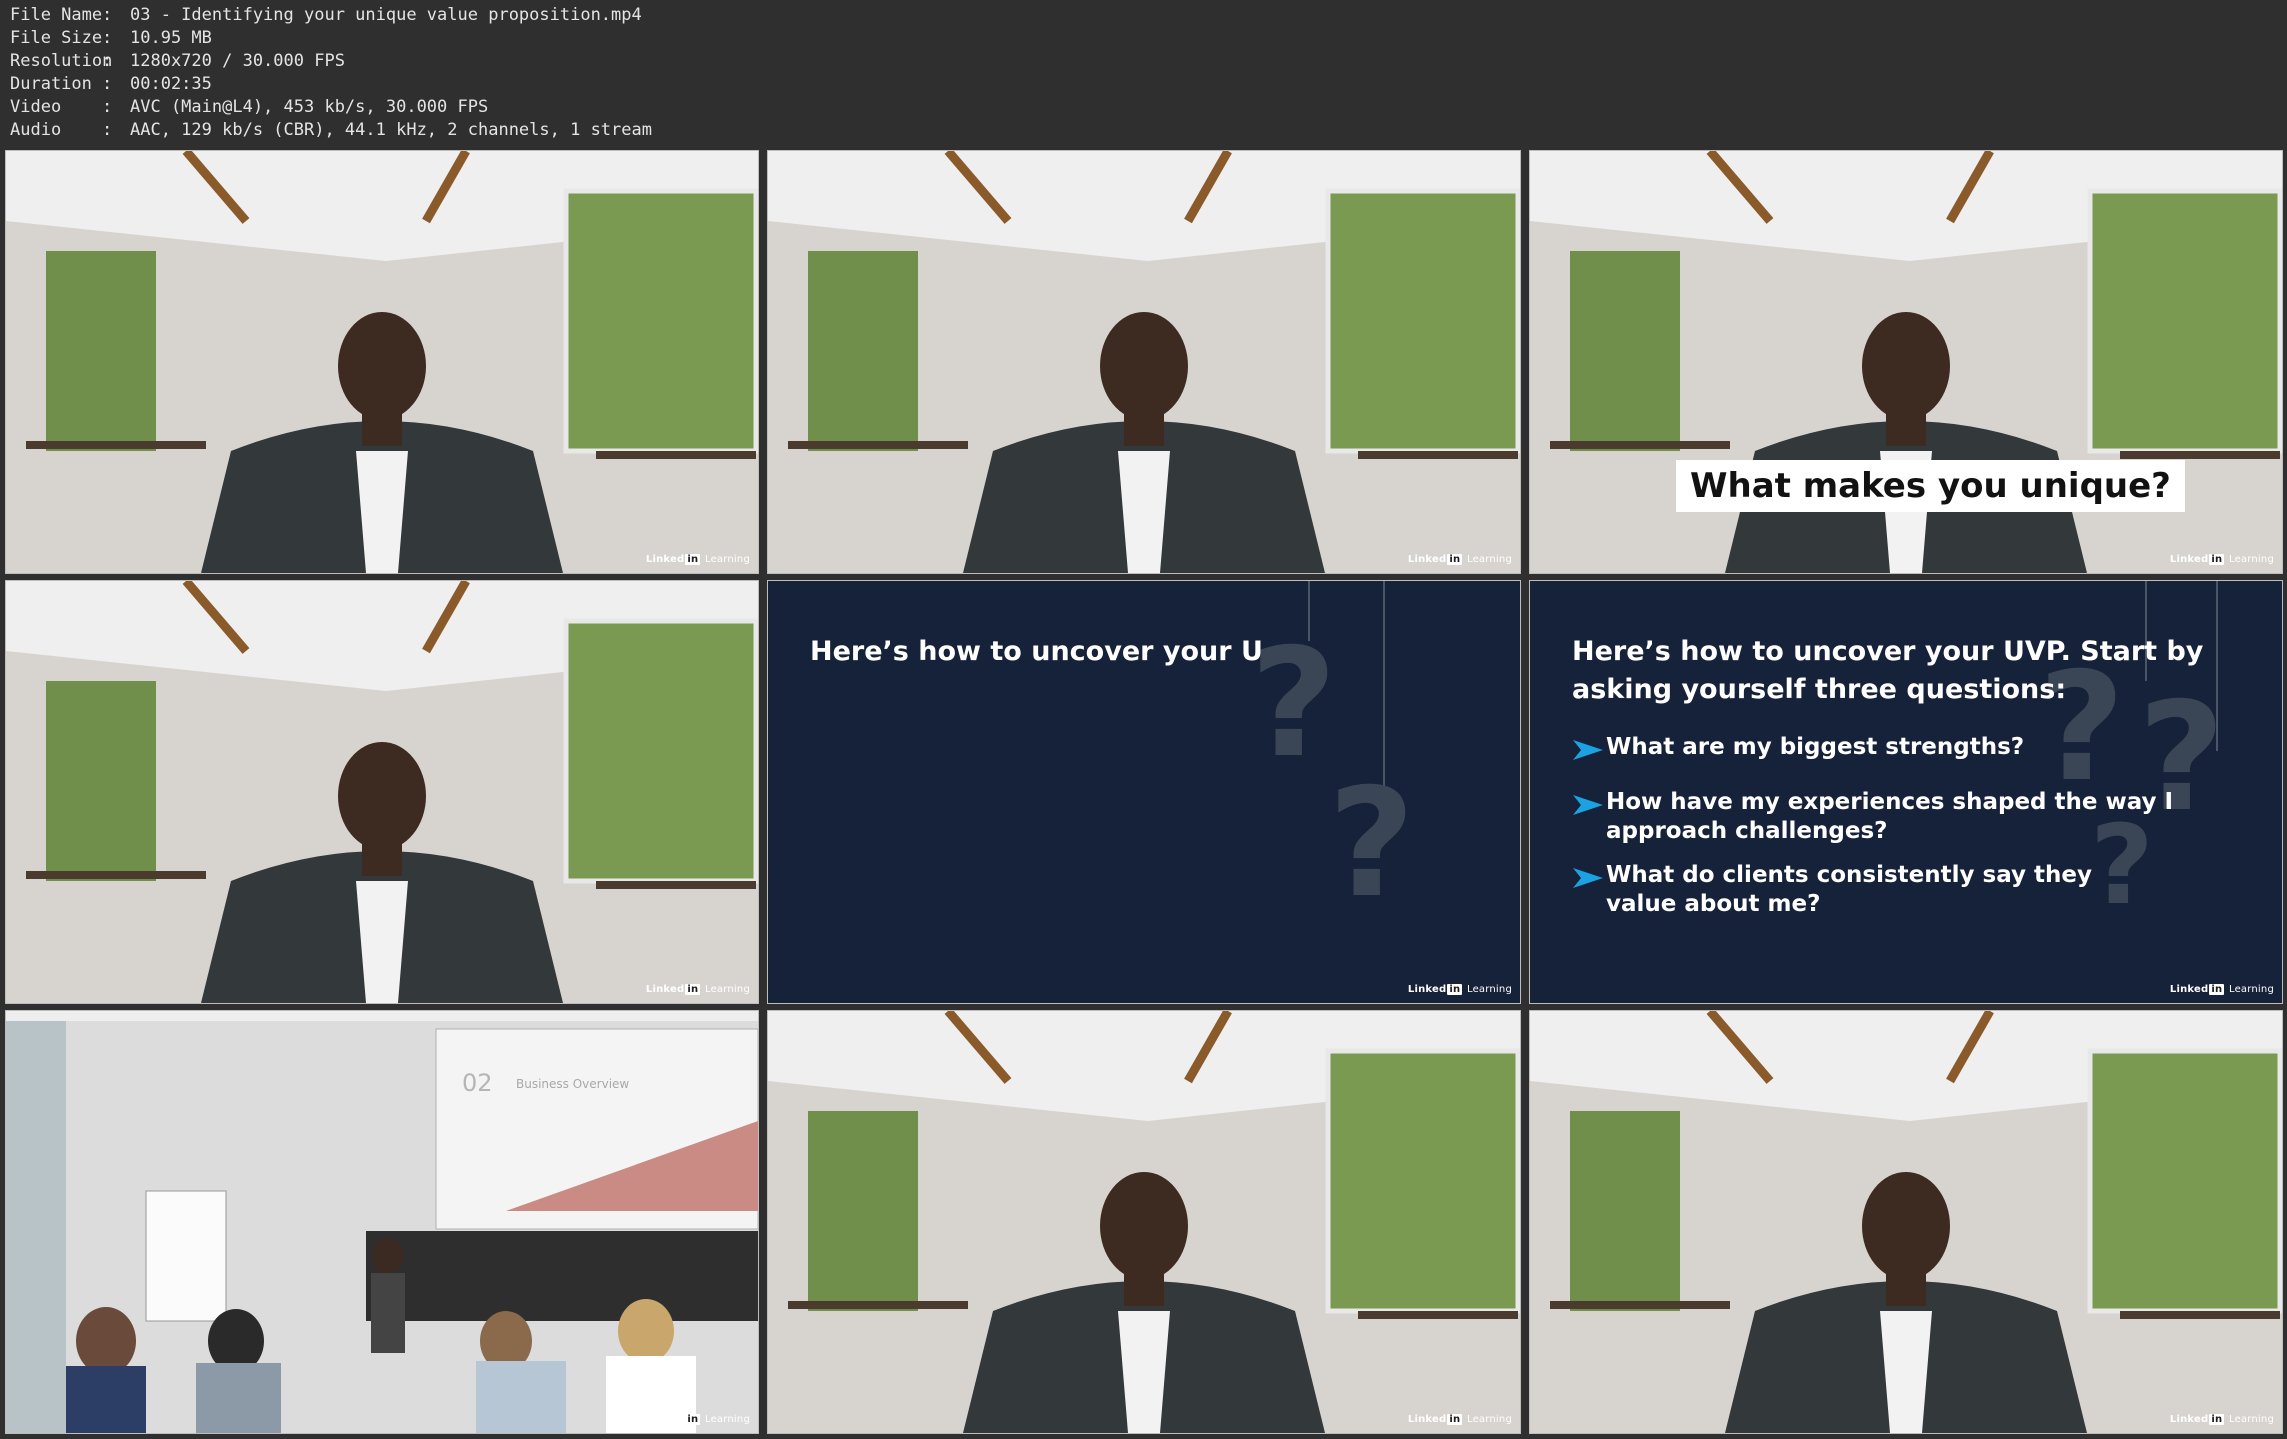 This screenshot has width=2287, height=1439. Describe the element at coordinates (237, 61) in the screenshot. I see `file-info-value: 1280x720 / 30.000 FPS` at that location.